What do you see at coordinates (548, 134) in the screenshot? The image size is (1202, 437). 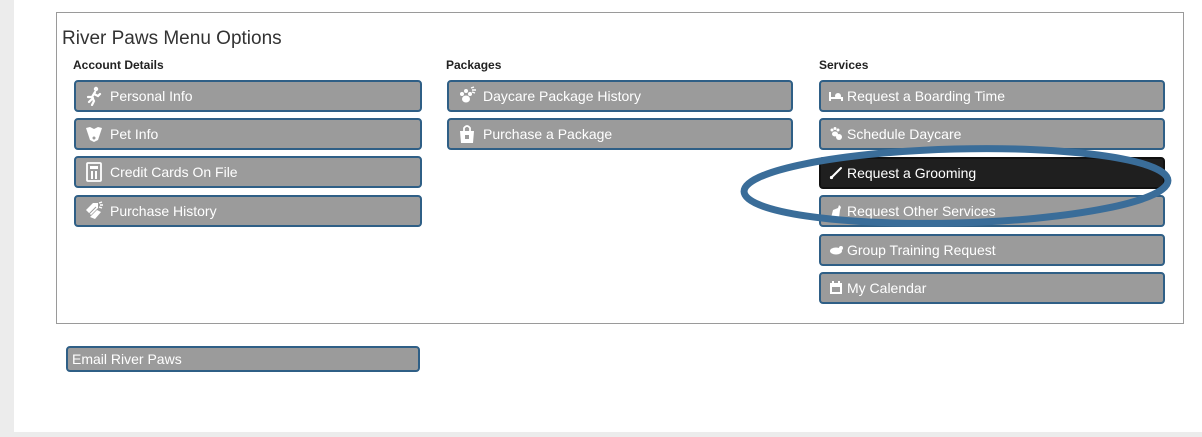 I see `purchase-package-label: Purchase a Package` at bounding box center [548, 134].